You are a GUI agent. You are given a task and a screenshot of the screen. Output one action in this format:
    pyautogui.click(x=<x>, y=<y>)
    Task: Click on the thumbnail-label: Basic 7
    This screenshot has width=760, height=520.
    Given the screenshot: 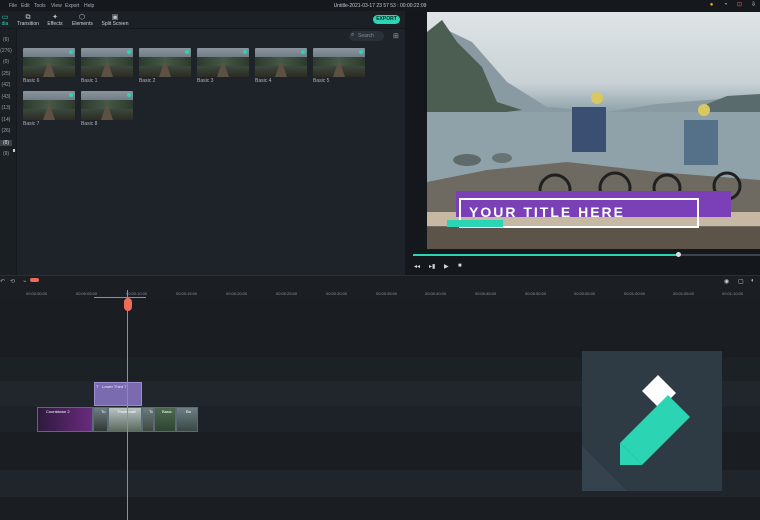 What is the action you would take?
    pyautogui.click(x=31, y=124)
    